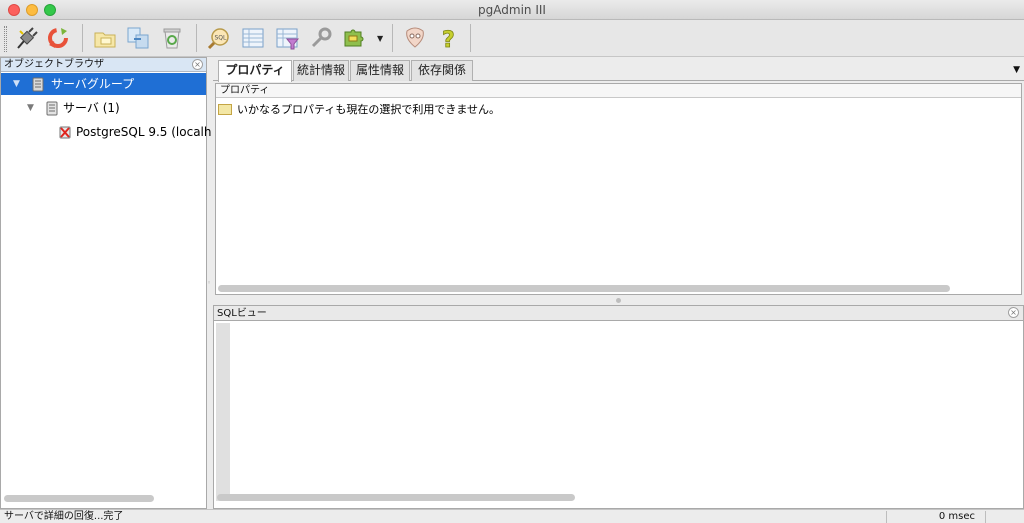 This screenshot has width=1024, height=523. I want to click on maintenance-wrench-icon, so click(321, 38).